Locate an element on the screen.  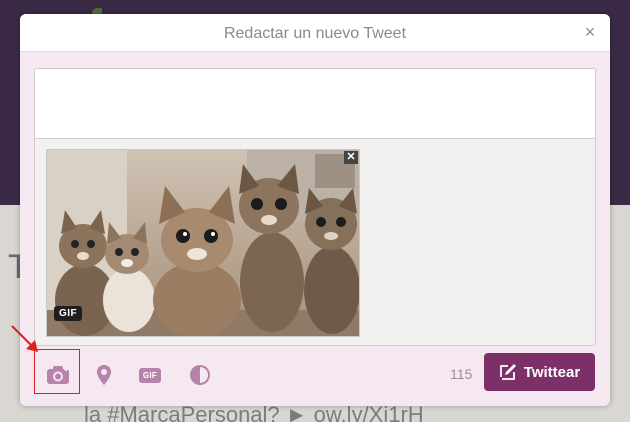
tweet-button: Twittear is located at coordinates (539, 372).